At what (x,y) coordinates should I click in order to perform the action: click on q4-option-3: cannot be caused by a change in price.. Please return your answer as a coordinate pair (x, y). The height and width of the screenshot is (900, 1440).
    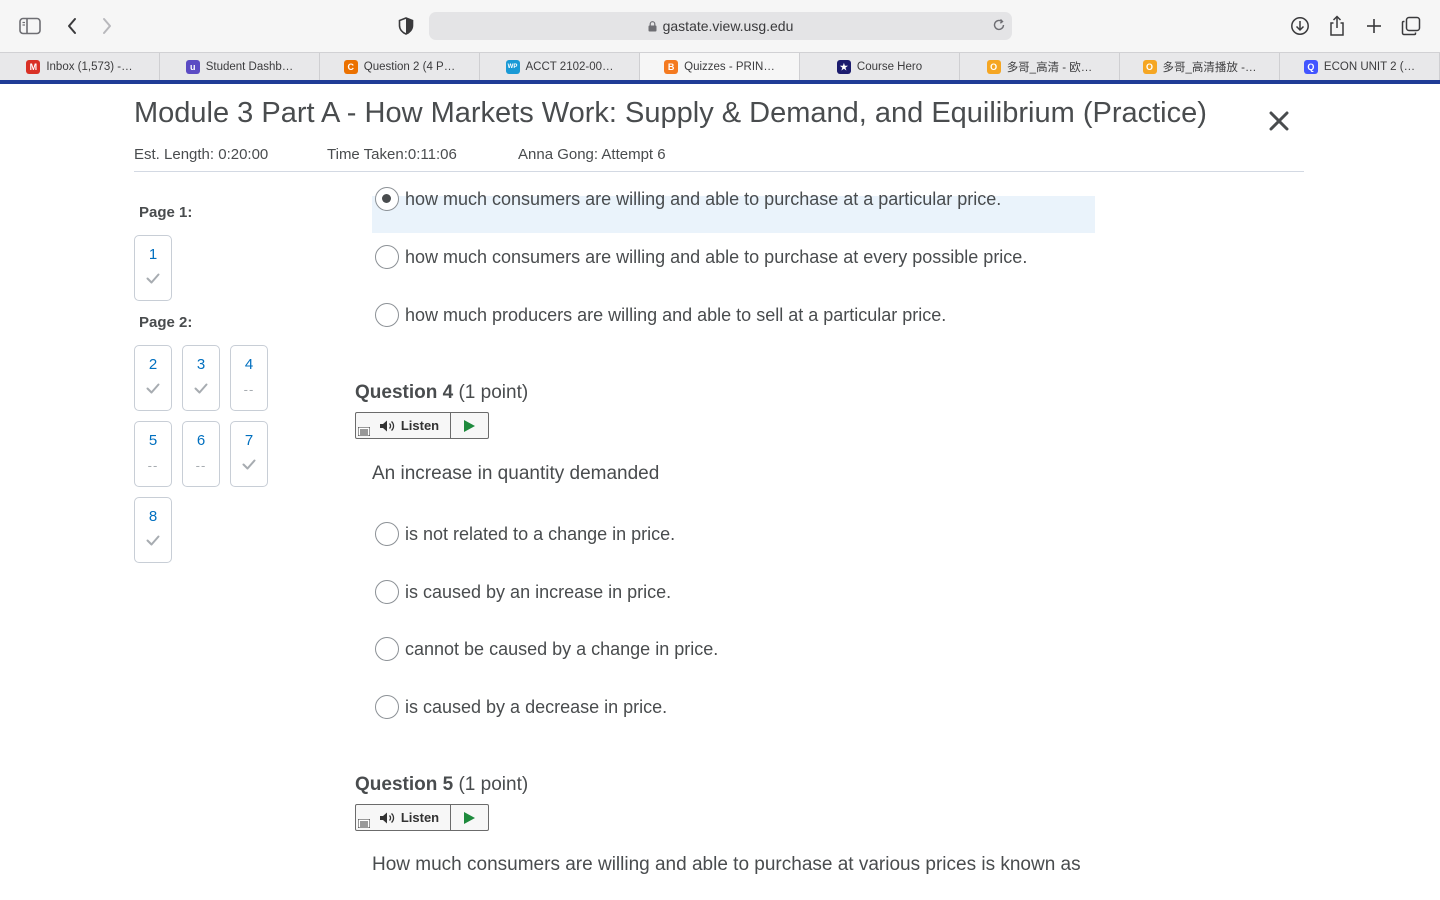
    Looking at the image, I should click on (546, 649).